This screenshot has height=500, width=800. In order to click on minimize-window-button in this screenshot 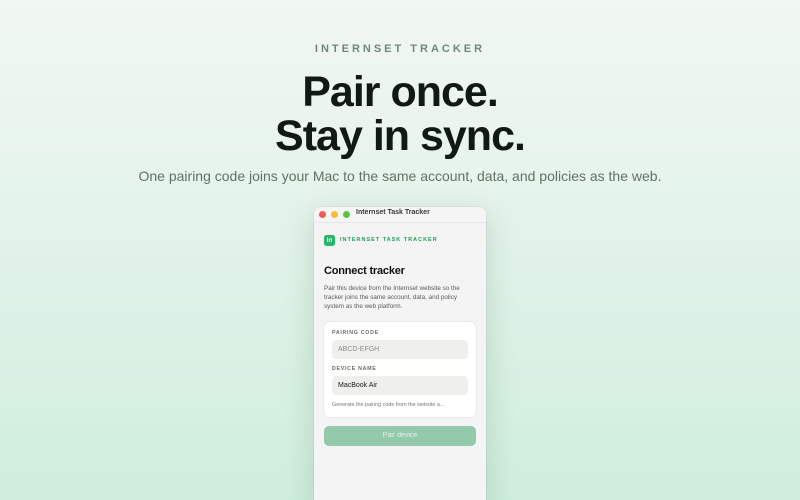, I will do `click(334, 214)`.